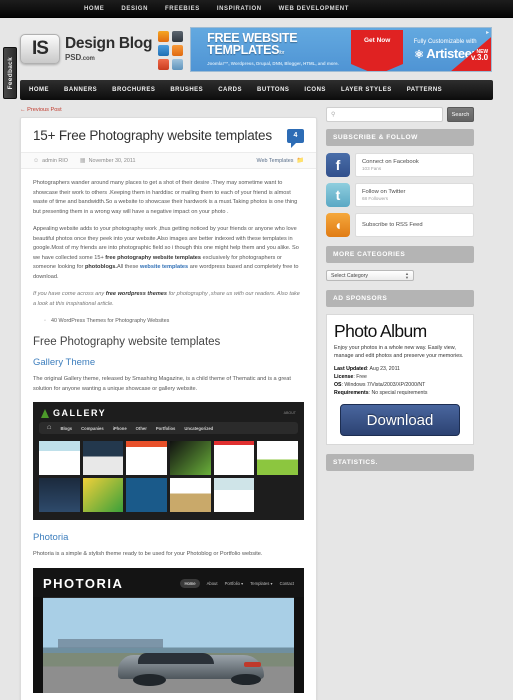 This screenshot has width=513, height=700. I want to click on photoria-nav-portfolio: Portfolio ▾, so click(234, 583).